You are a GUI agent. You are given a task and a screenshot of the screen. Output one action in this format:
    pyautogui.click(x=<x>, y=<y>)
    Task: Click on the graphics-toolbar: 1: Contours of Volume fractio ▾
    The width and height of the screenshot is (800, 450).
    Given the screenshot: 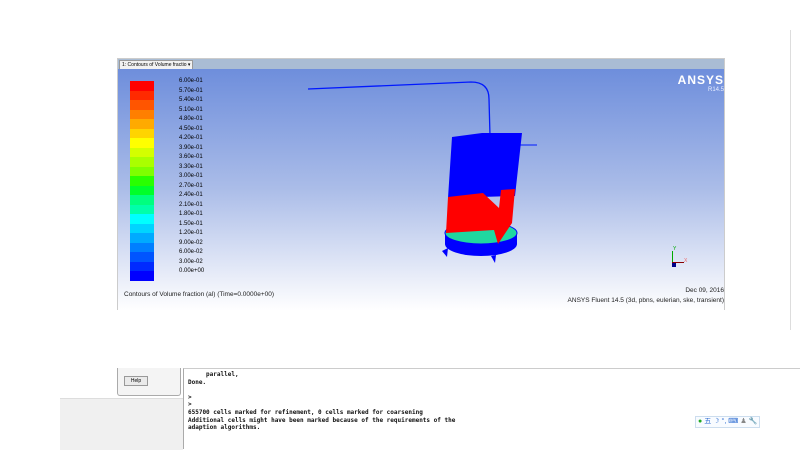 What is the action you would take?
    pyautogui.click(x=421, y=64)
    